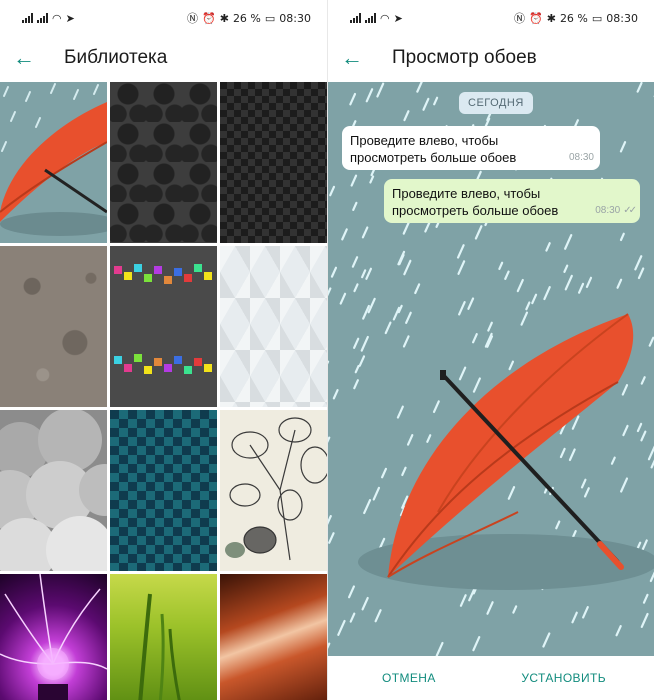 This screenshot has height=700, width=654. What do you see at coordinates (630, 210) in the screenshot?
I see `double-check-icon: ✓✓` at bounding box center [630, 210].